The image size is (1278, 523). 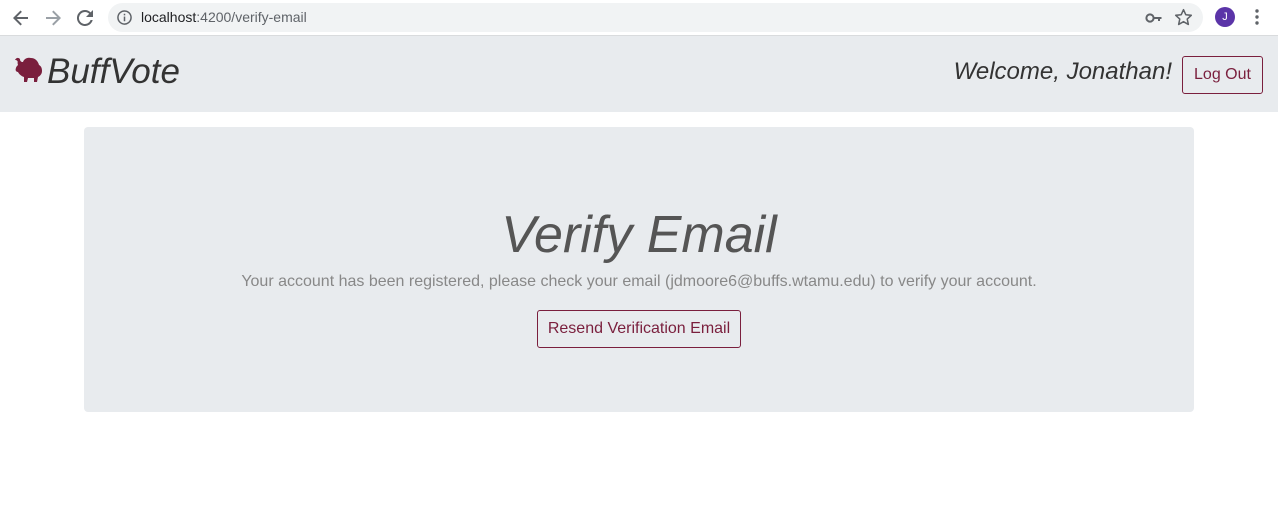 I want to click on browser-toolbar: localhost:4200/verify-email J, so click(x=639, y=18).